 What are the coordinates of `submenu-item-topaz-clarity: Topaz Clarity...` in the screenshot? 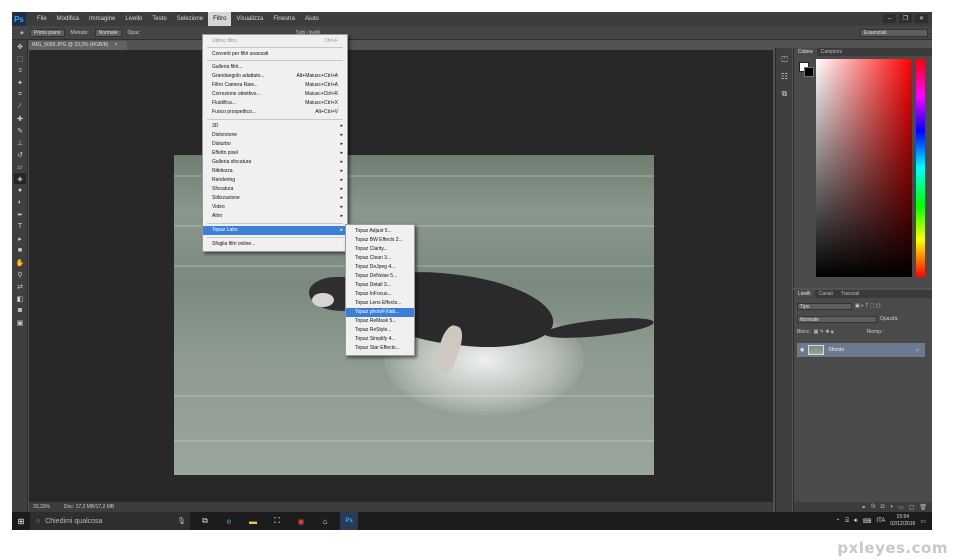 It's located at (380, 249).